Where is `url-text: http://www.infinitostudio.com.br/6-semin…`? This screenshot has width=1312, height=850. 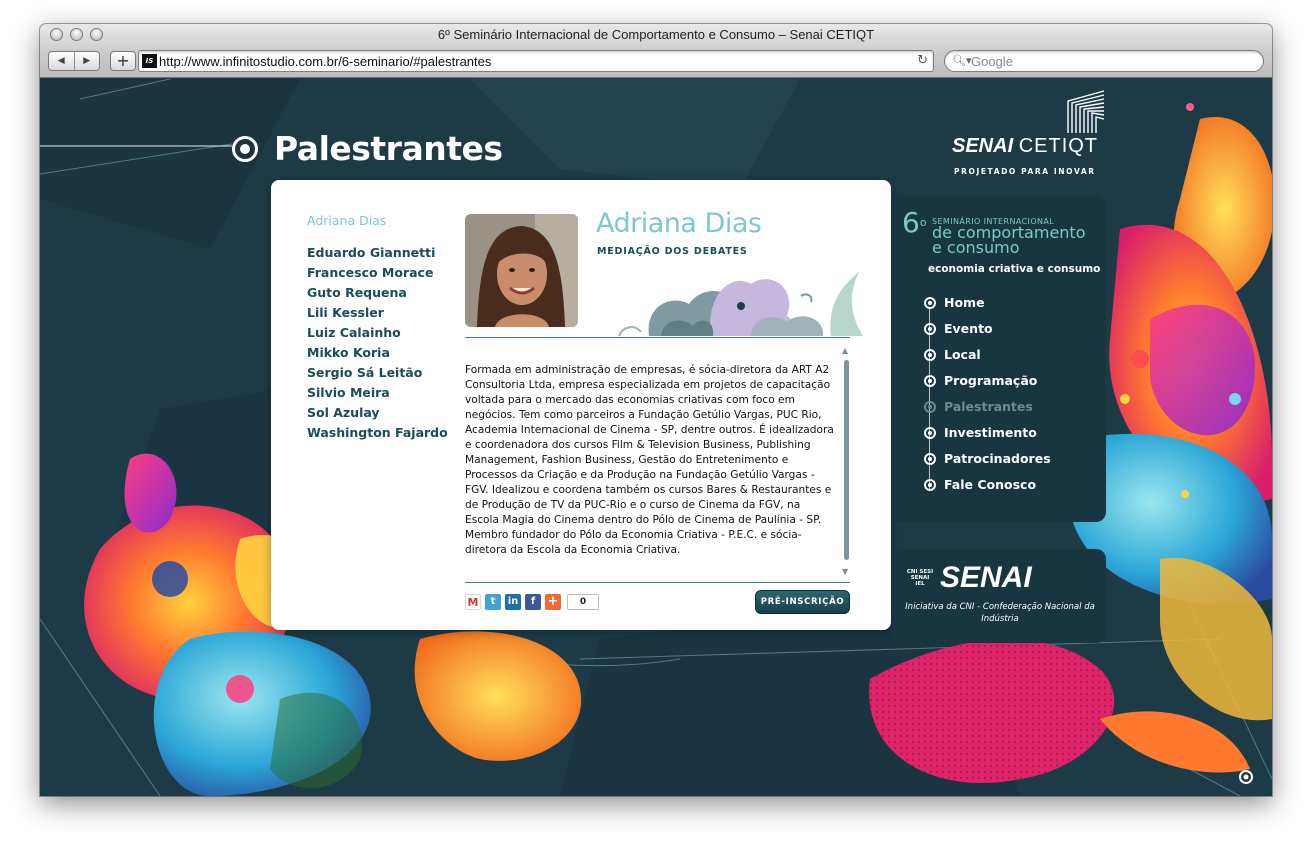 url-text: http://www.infinitostudio.com.br/6-semin… is located at coordinates (325, 61).